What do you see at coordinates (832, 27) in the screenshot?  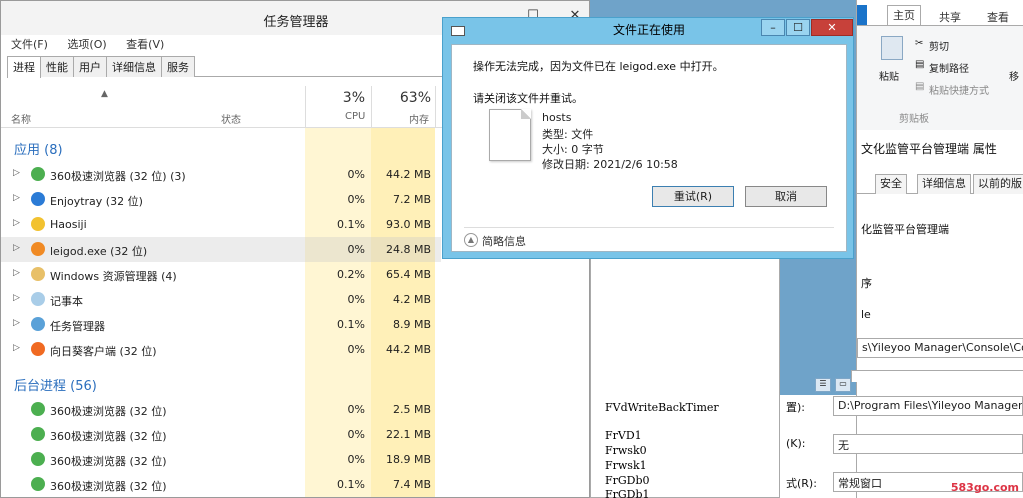 I see `close-button: ✕` at bounding box center [832, 27].